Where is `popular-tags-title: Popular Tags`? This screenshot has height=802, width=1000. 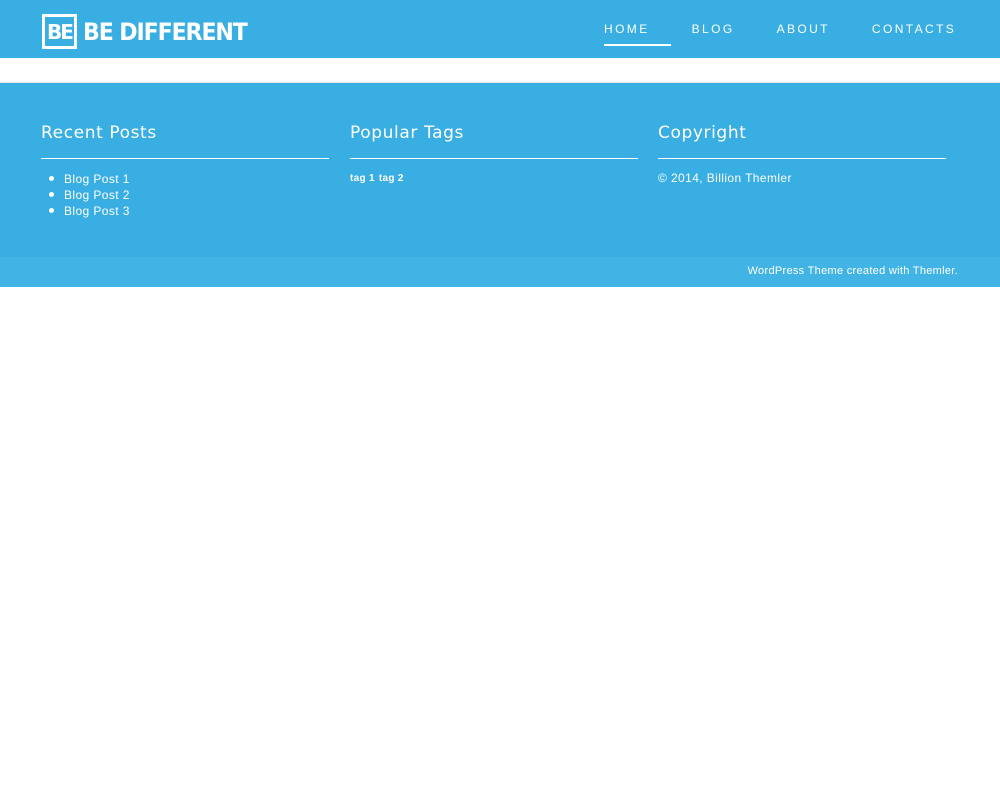 popular-tags-title: Popular Tags is located at coordinates (494, 141).